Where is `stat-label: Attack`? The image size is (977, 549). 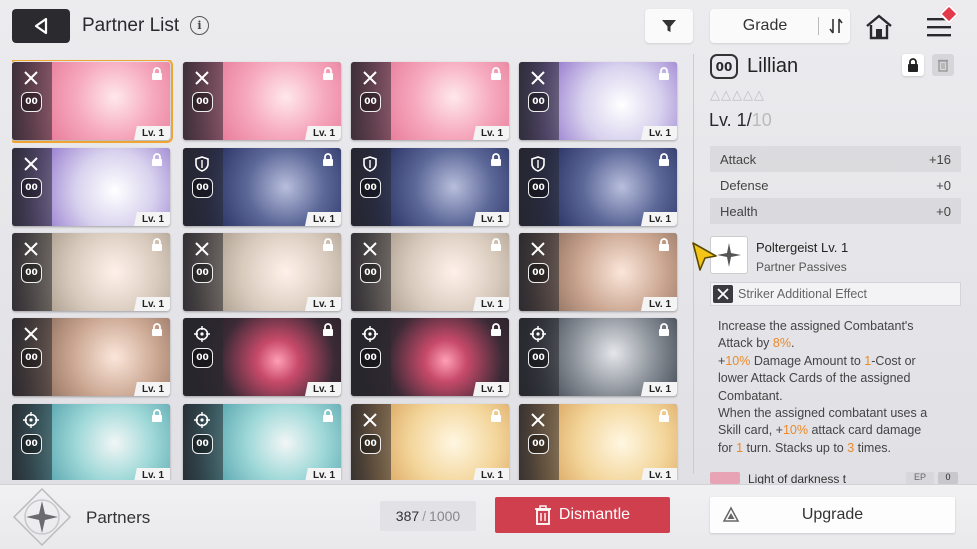
stat-label: Attack is located at coordinates (738, 159).